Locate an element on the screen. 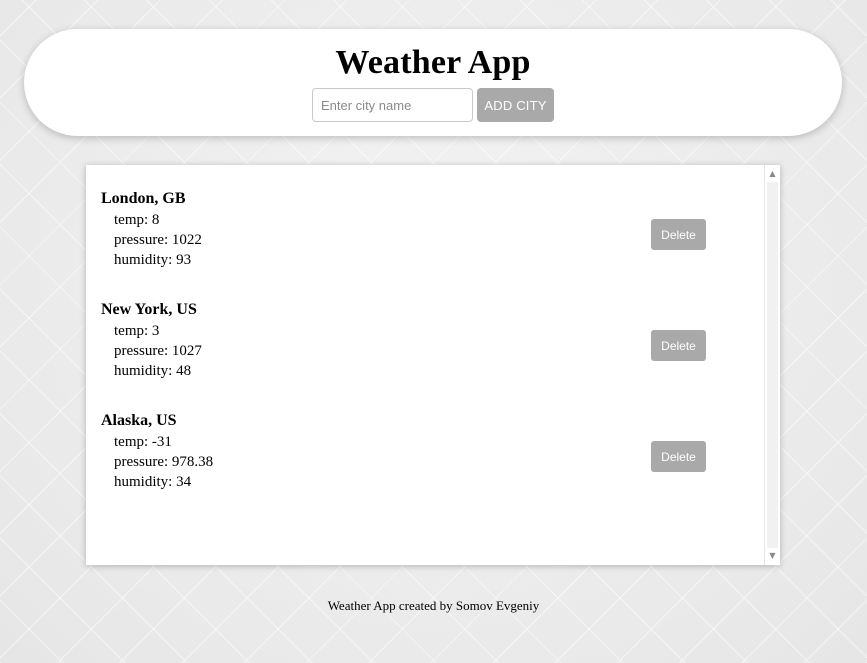 The width and height of the screenshot is (867, 663). city-name-input is located at coordinates (392, 105).